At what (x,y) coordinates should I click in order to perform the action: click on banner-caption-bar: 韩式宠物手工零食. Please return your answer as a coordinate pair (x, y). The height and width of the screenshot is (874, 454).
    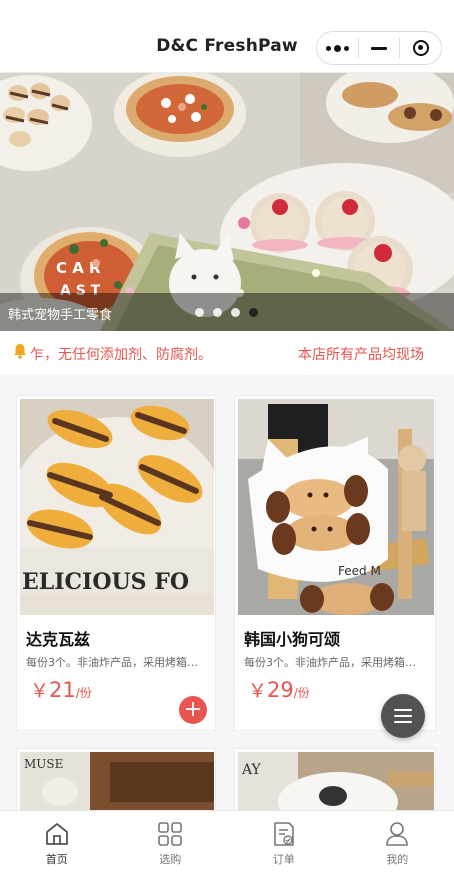
    Looking at the image, I should click on (227, 312).